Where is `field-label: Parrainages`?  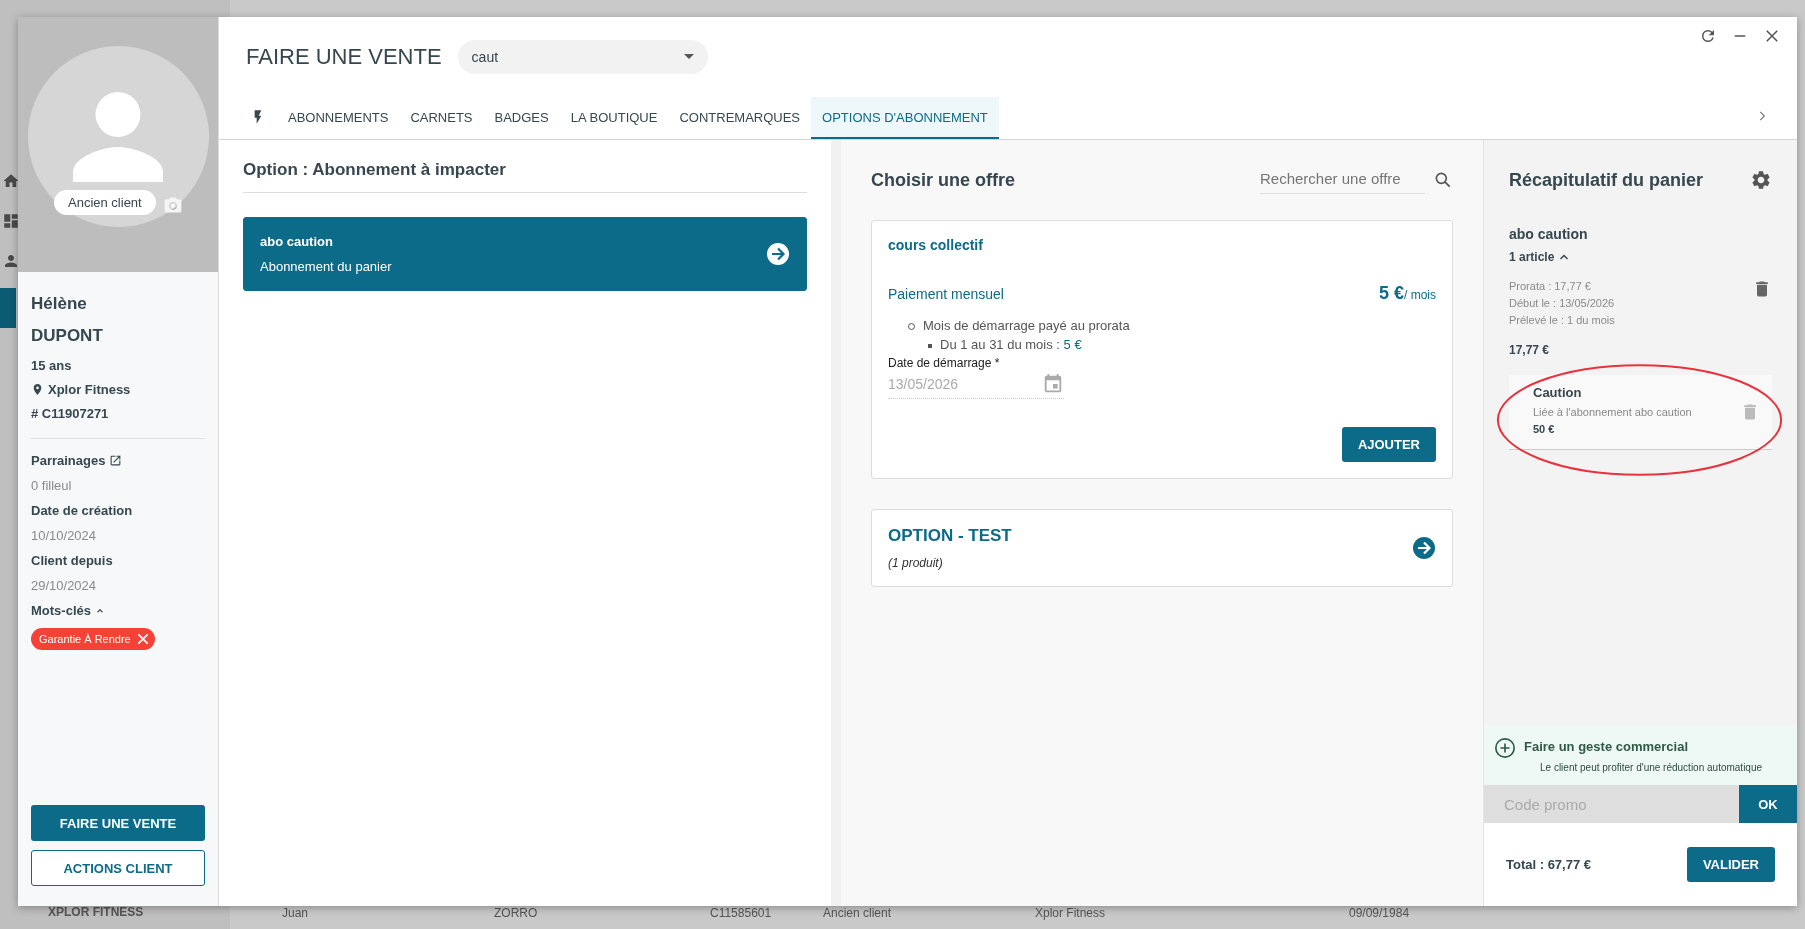 field-label: Parrainages is located at coordinates (68, 460).